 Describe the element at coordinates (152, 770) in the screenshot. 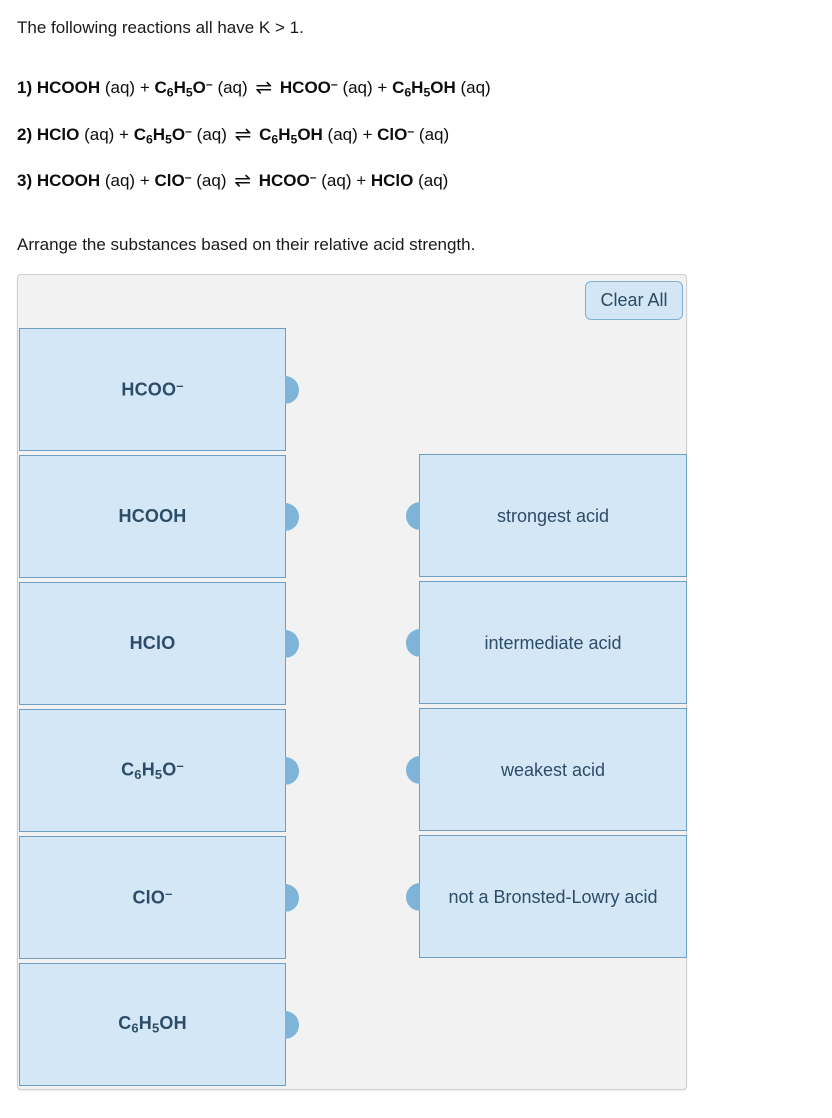

I see `tile-label: C6H5O–` at that location.